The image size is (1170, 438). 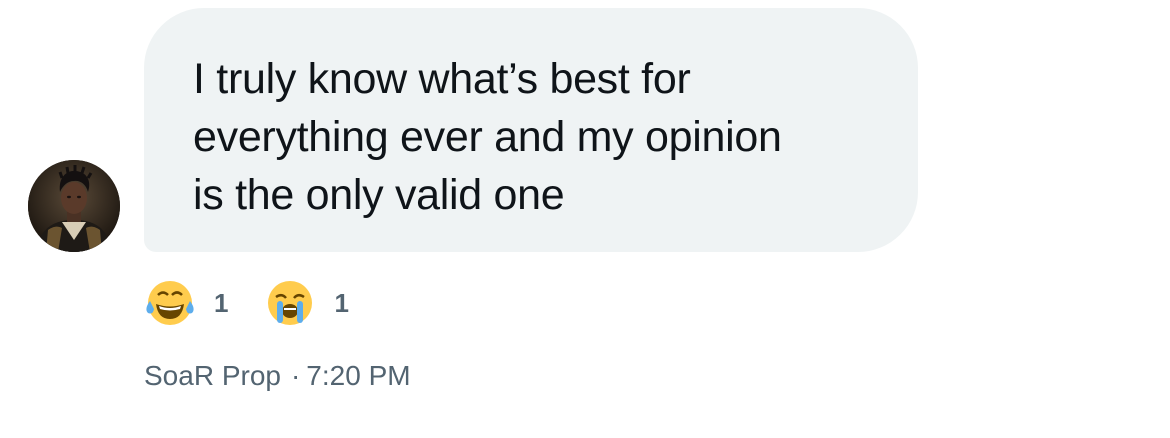 I want to click on message-line: everything ever and my opinion, so click(x=487, y=137).